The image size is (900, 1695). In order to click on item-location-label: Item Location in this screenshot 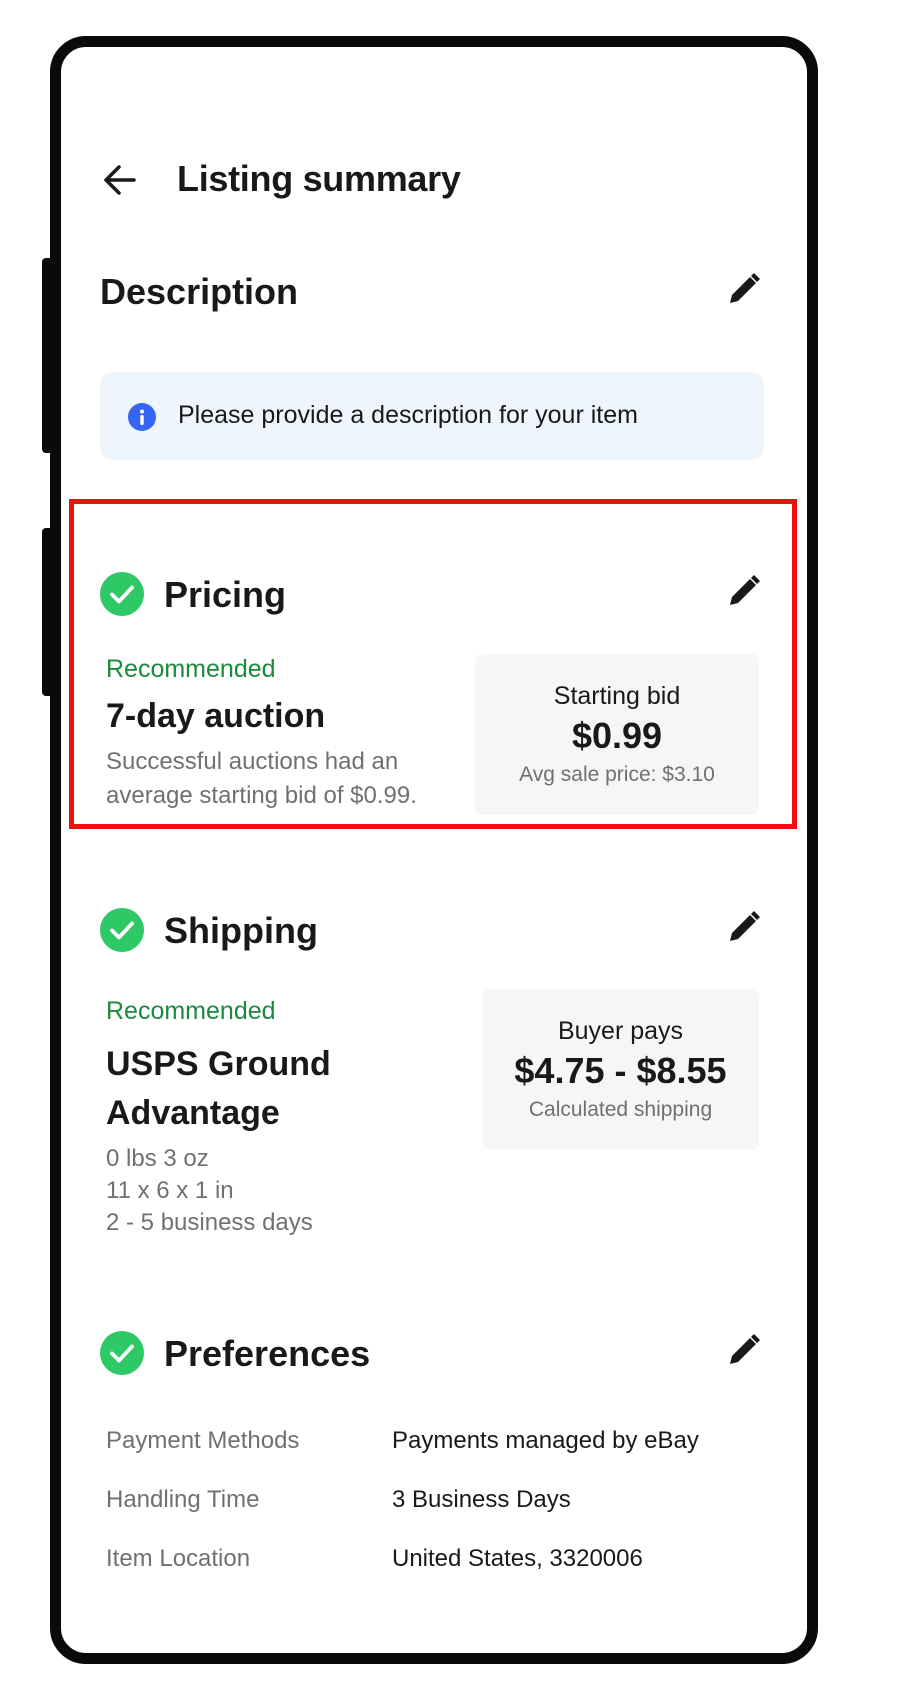, I will do `click(178, 1558)`.